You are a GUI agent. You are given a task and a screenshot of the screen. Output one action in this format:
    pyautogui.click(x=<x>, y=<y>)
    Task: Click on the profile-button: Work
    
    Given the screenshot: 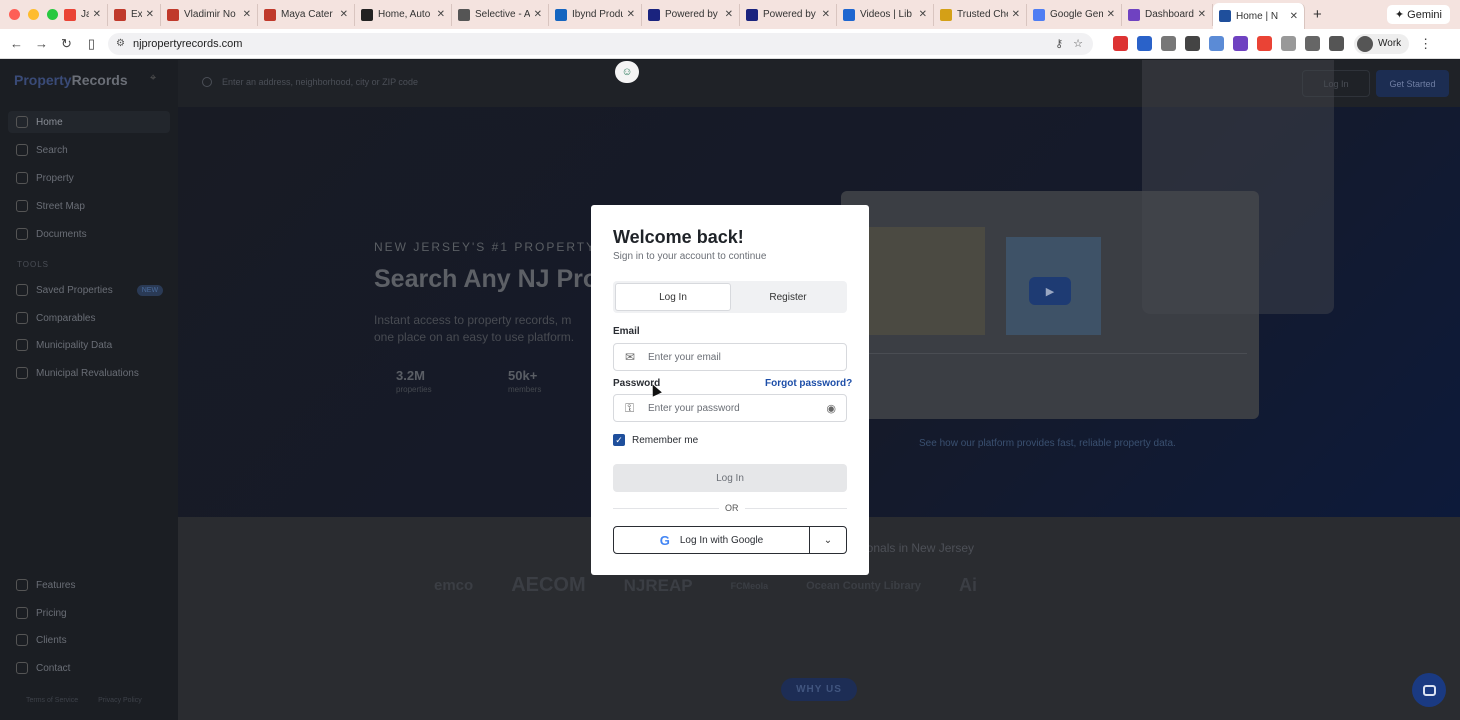 What is the action you would take?
    pyautogui.click(x=1382, y=43)
    